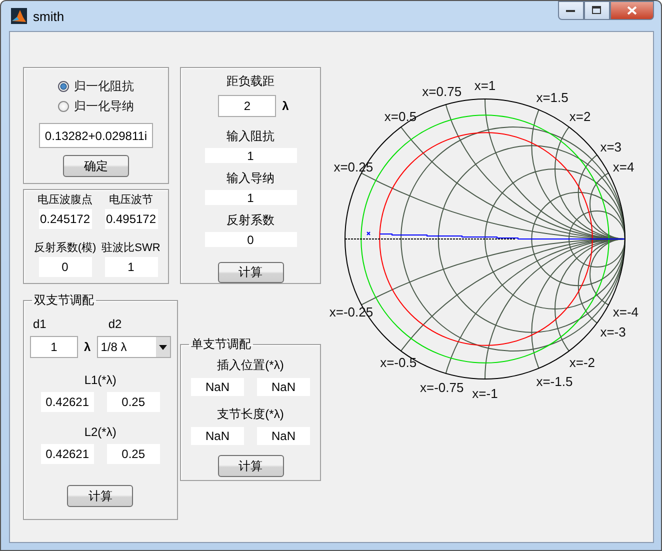 The width and height of the screenshot is (662, 551). What do you see at coordinates (485, 393) in the screenshot?
I see `reactance-label: x=-1` at bounding box center [485, 393].